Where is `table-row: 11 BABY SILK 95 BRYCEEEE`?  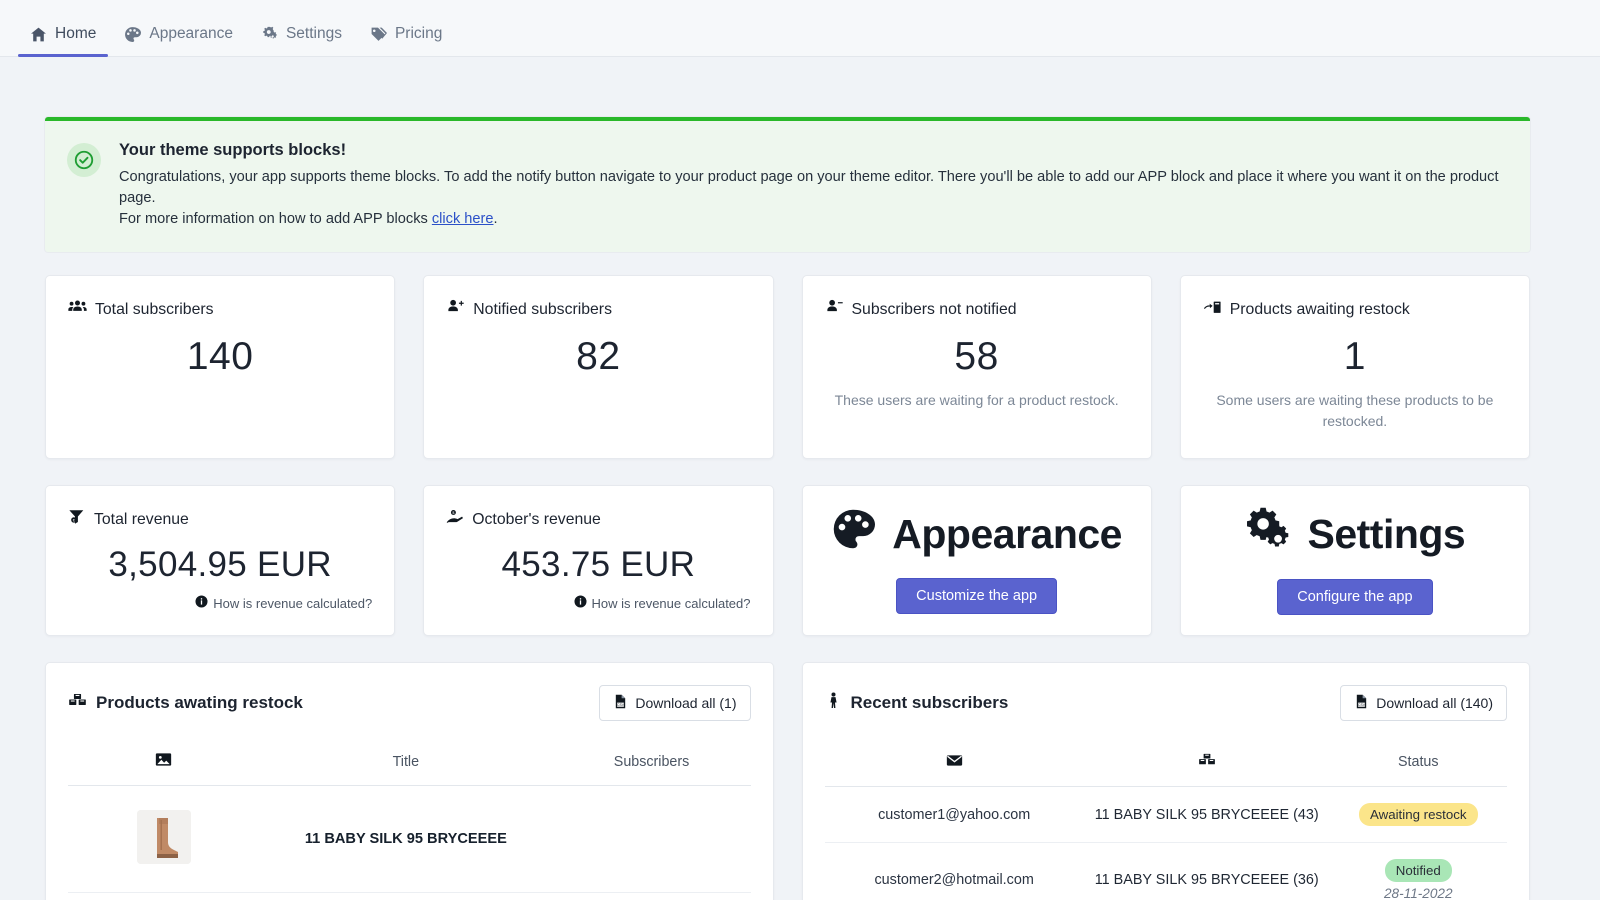
table-row: 11 BABY SILK 95 BRYCEEEE is located at coordinates (409, 839).